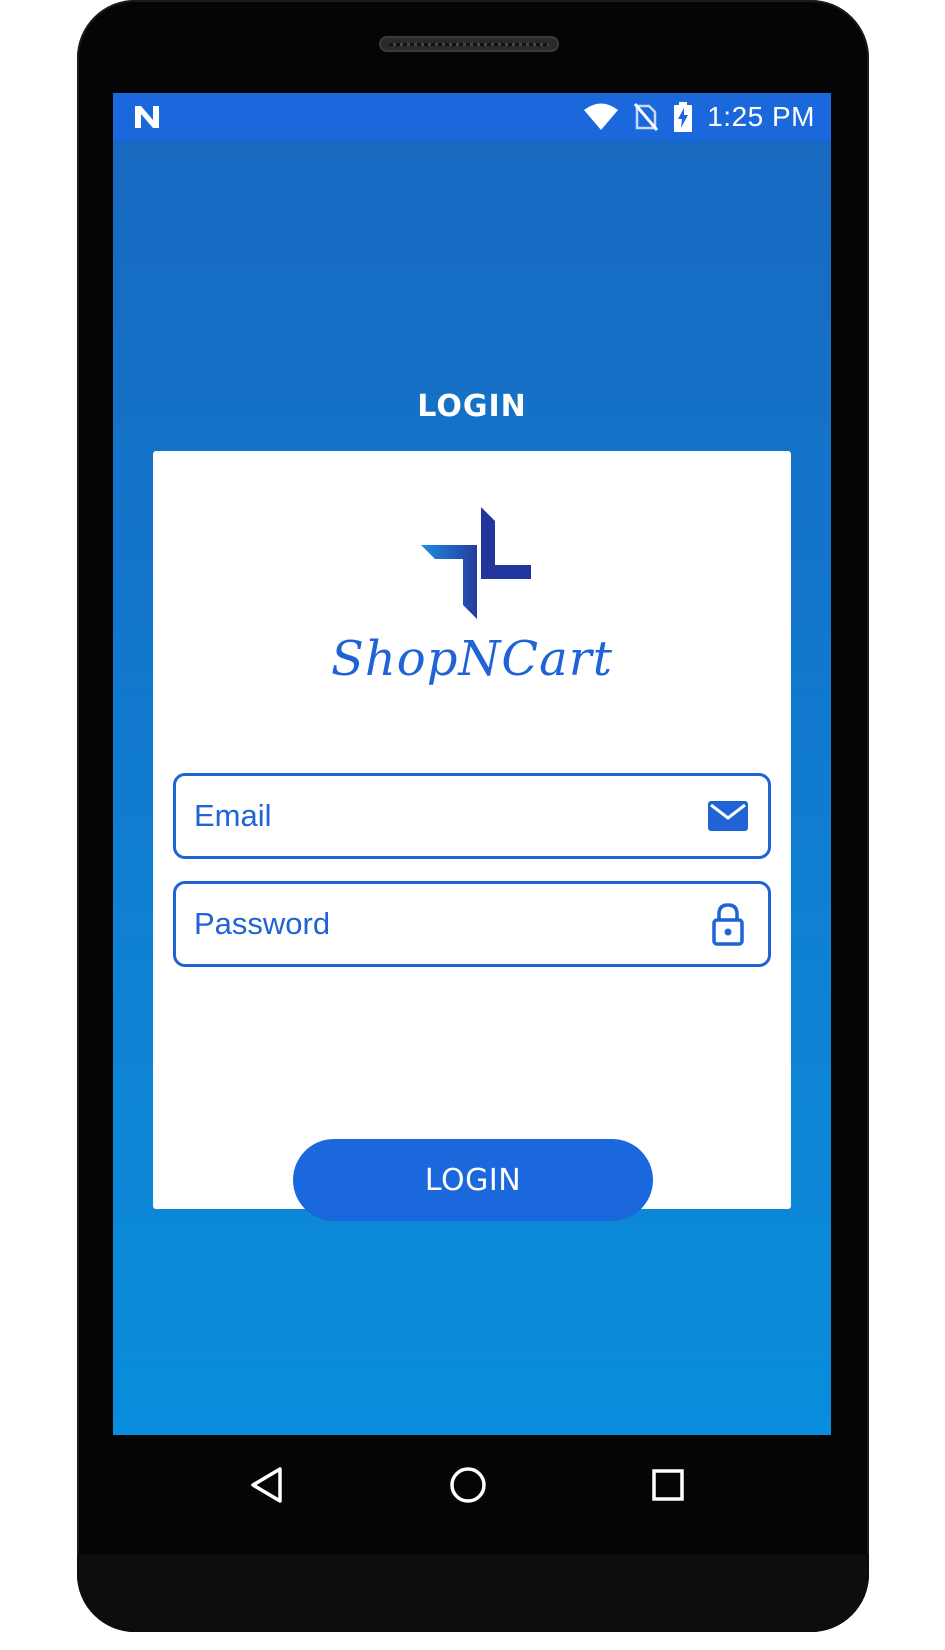 The width and height of the screenshot is (945, 1650). I want to click on home-icon, so click(468, 1485).